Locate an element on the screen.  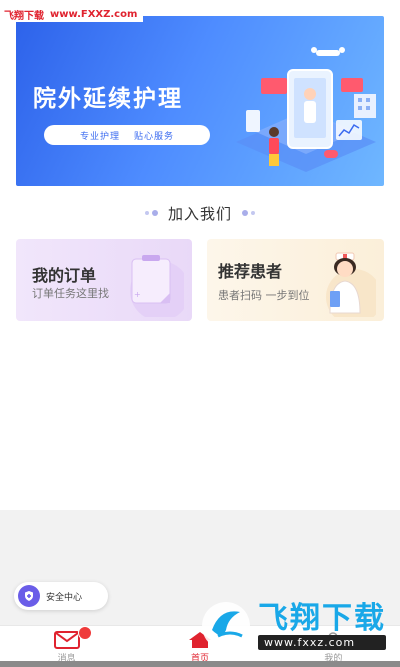
watermark-url: www.fxxz.com is located at coordinates (322, 642).